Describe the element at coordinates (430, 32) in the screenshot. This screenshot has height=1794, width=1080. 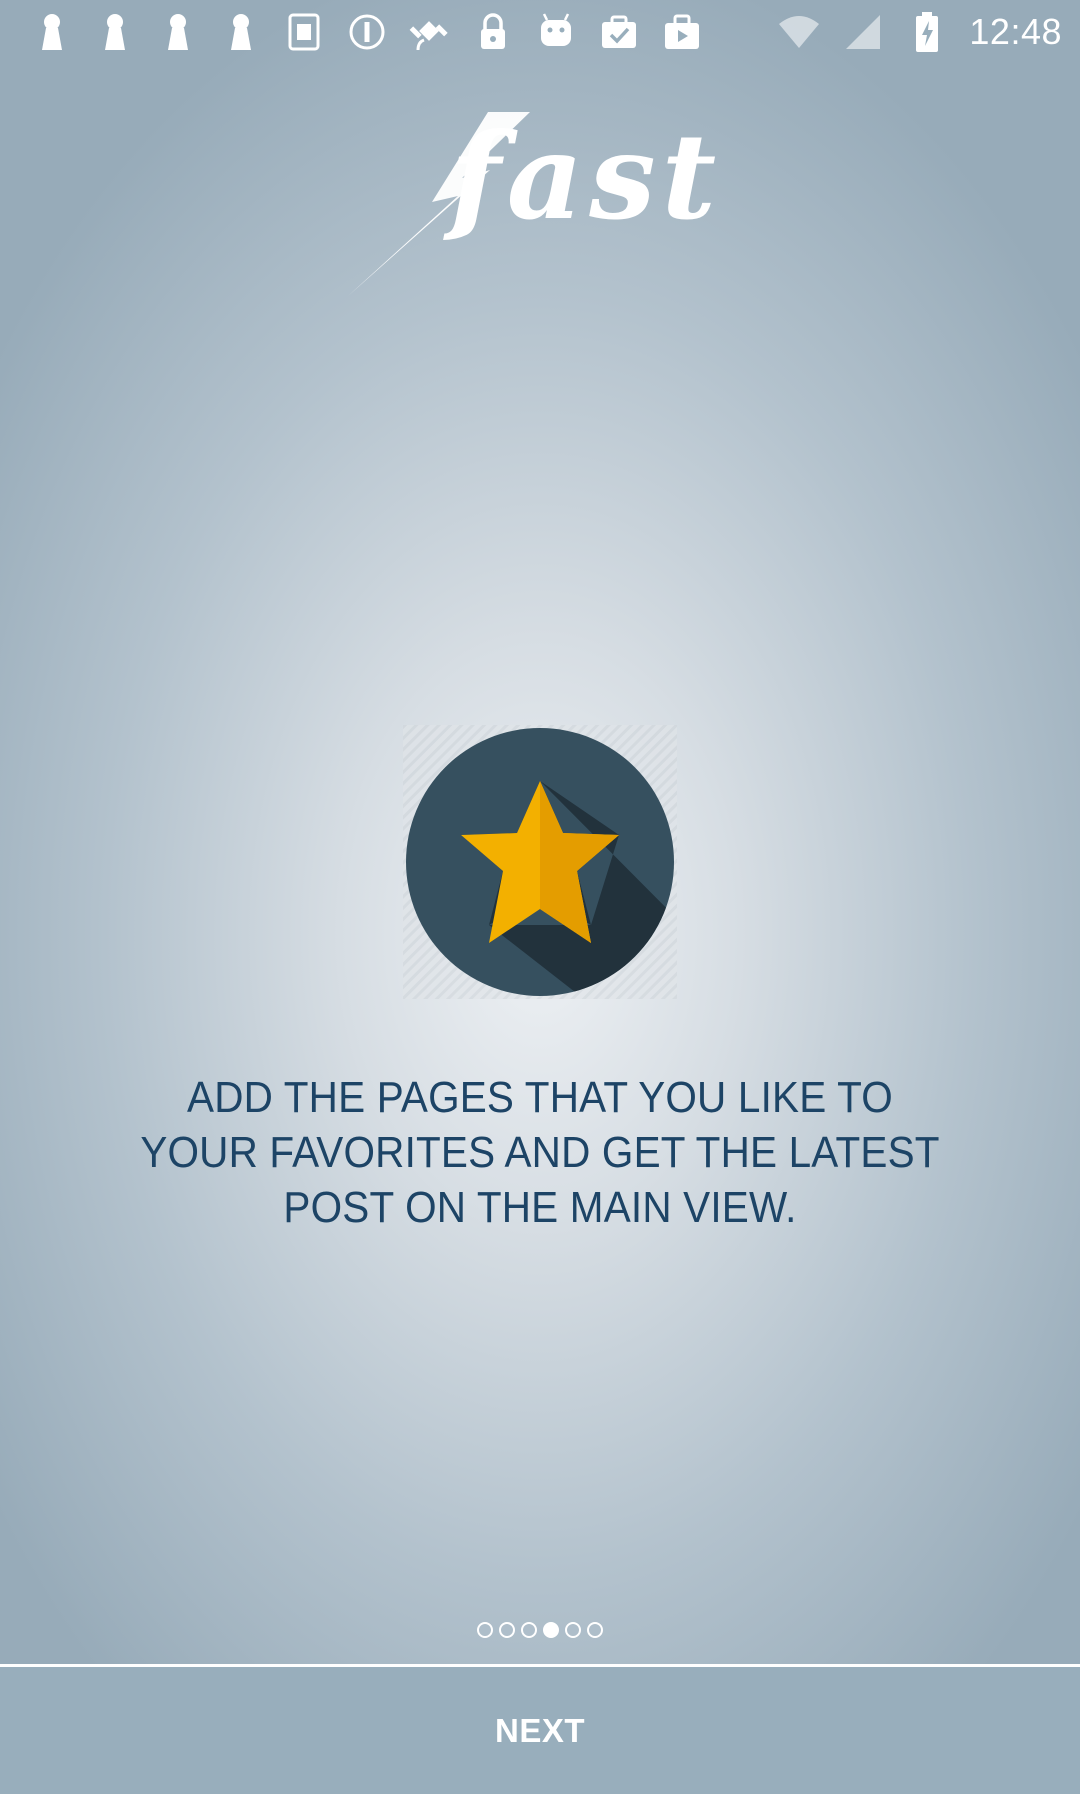
I see `satellite-icon` at that location.